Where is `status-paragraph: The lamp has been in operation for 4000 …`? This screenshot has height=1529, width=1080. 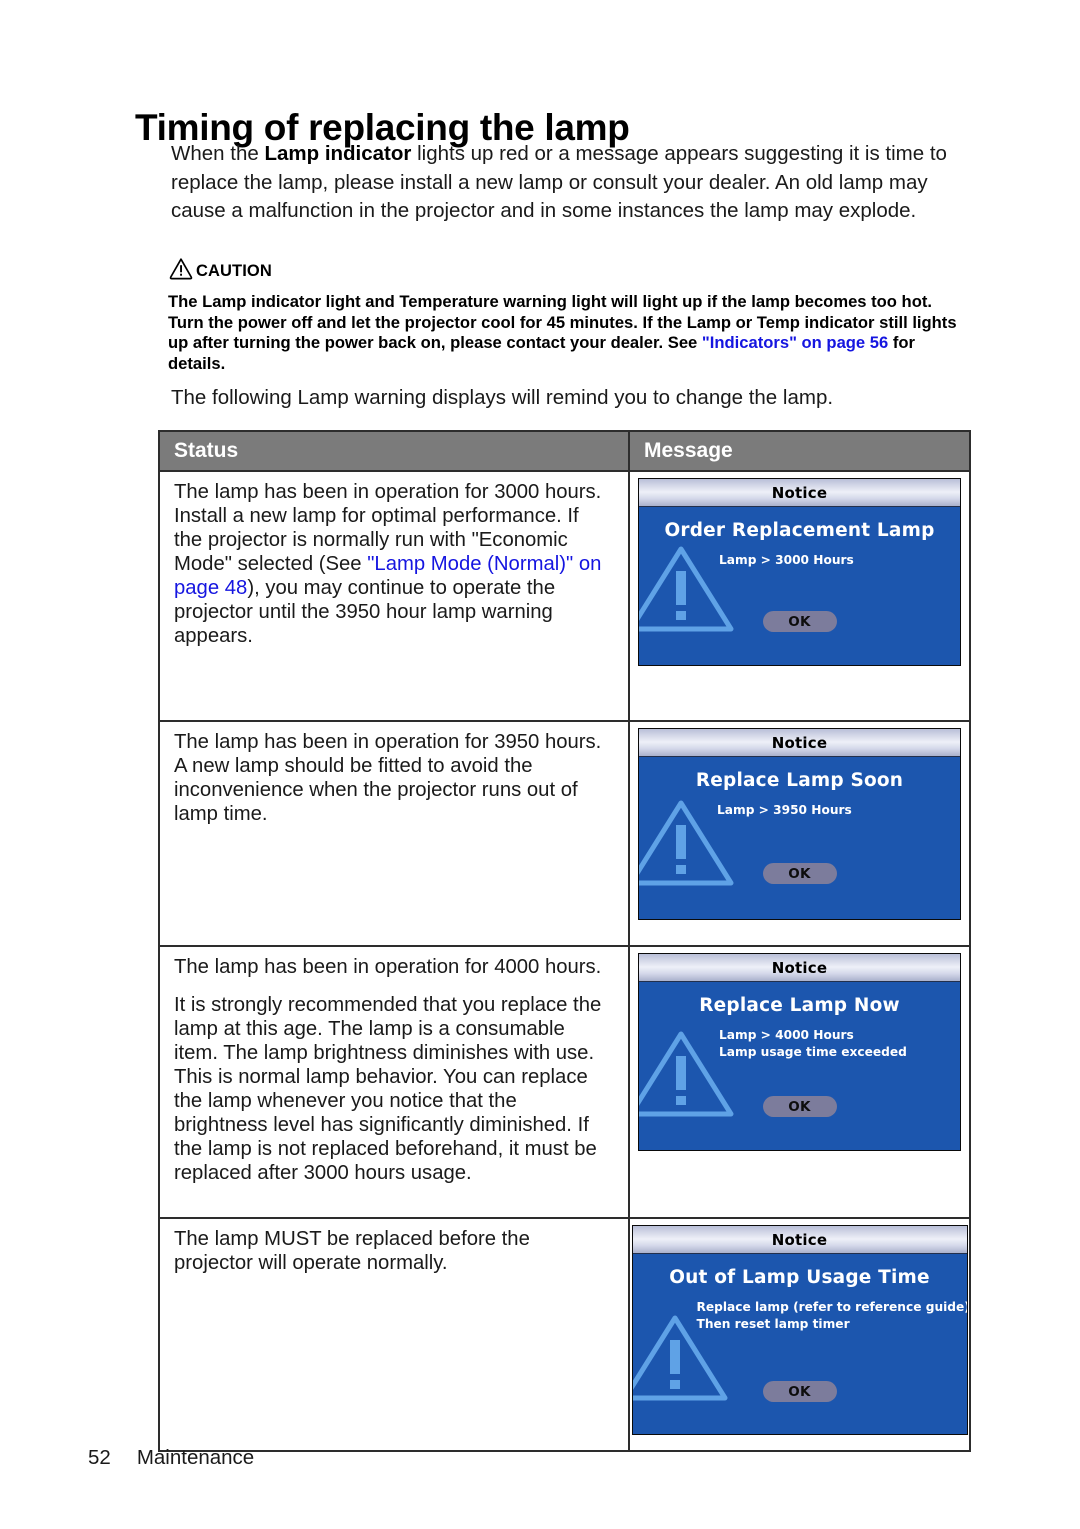
status-paragraph: The lamp has been in operation for 4000 … is located at coordinates (388, 967).